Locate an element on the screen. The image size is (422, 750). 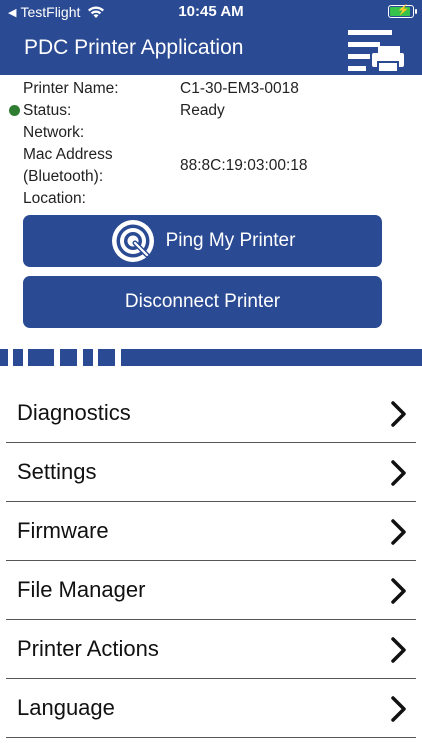
ping-printer-button: Ping My Printer is located at coordinates (202, 241).